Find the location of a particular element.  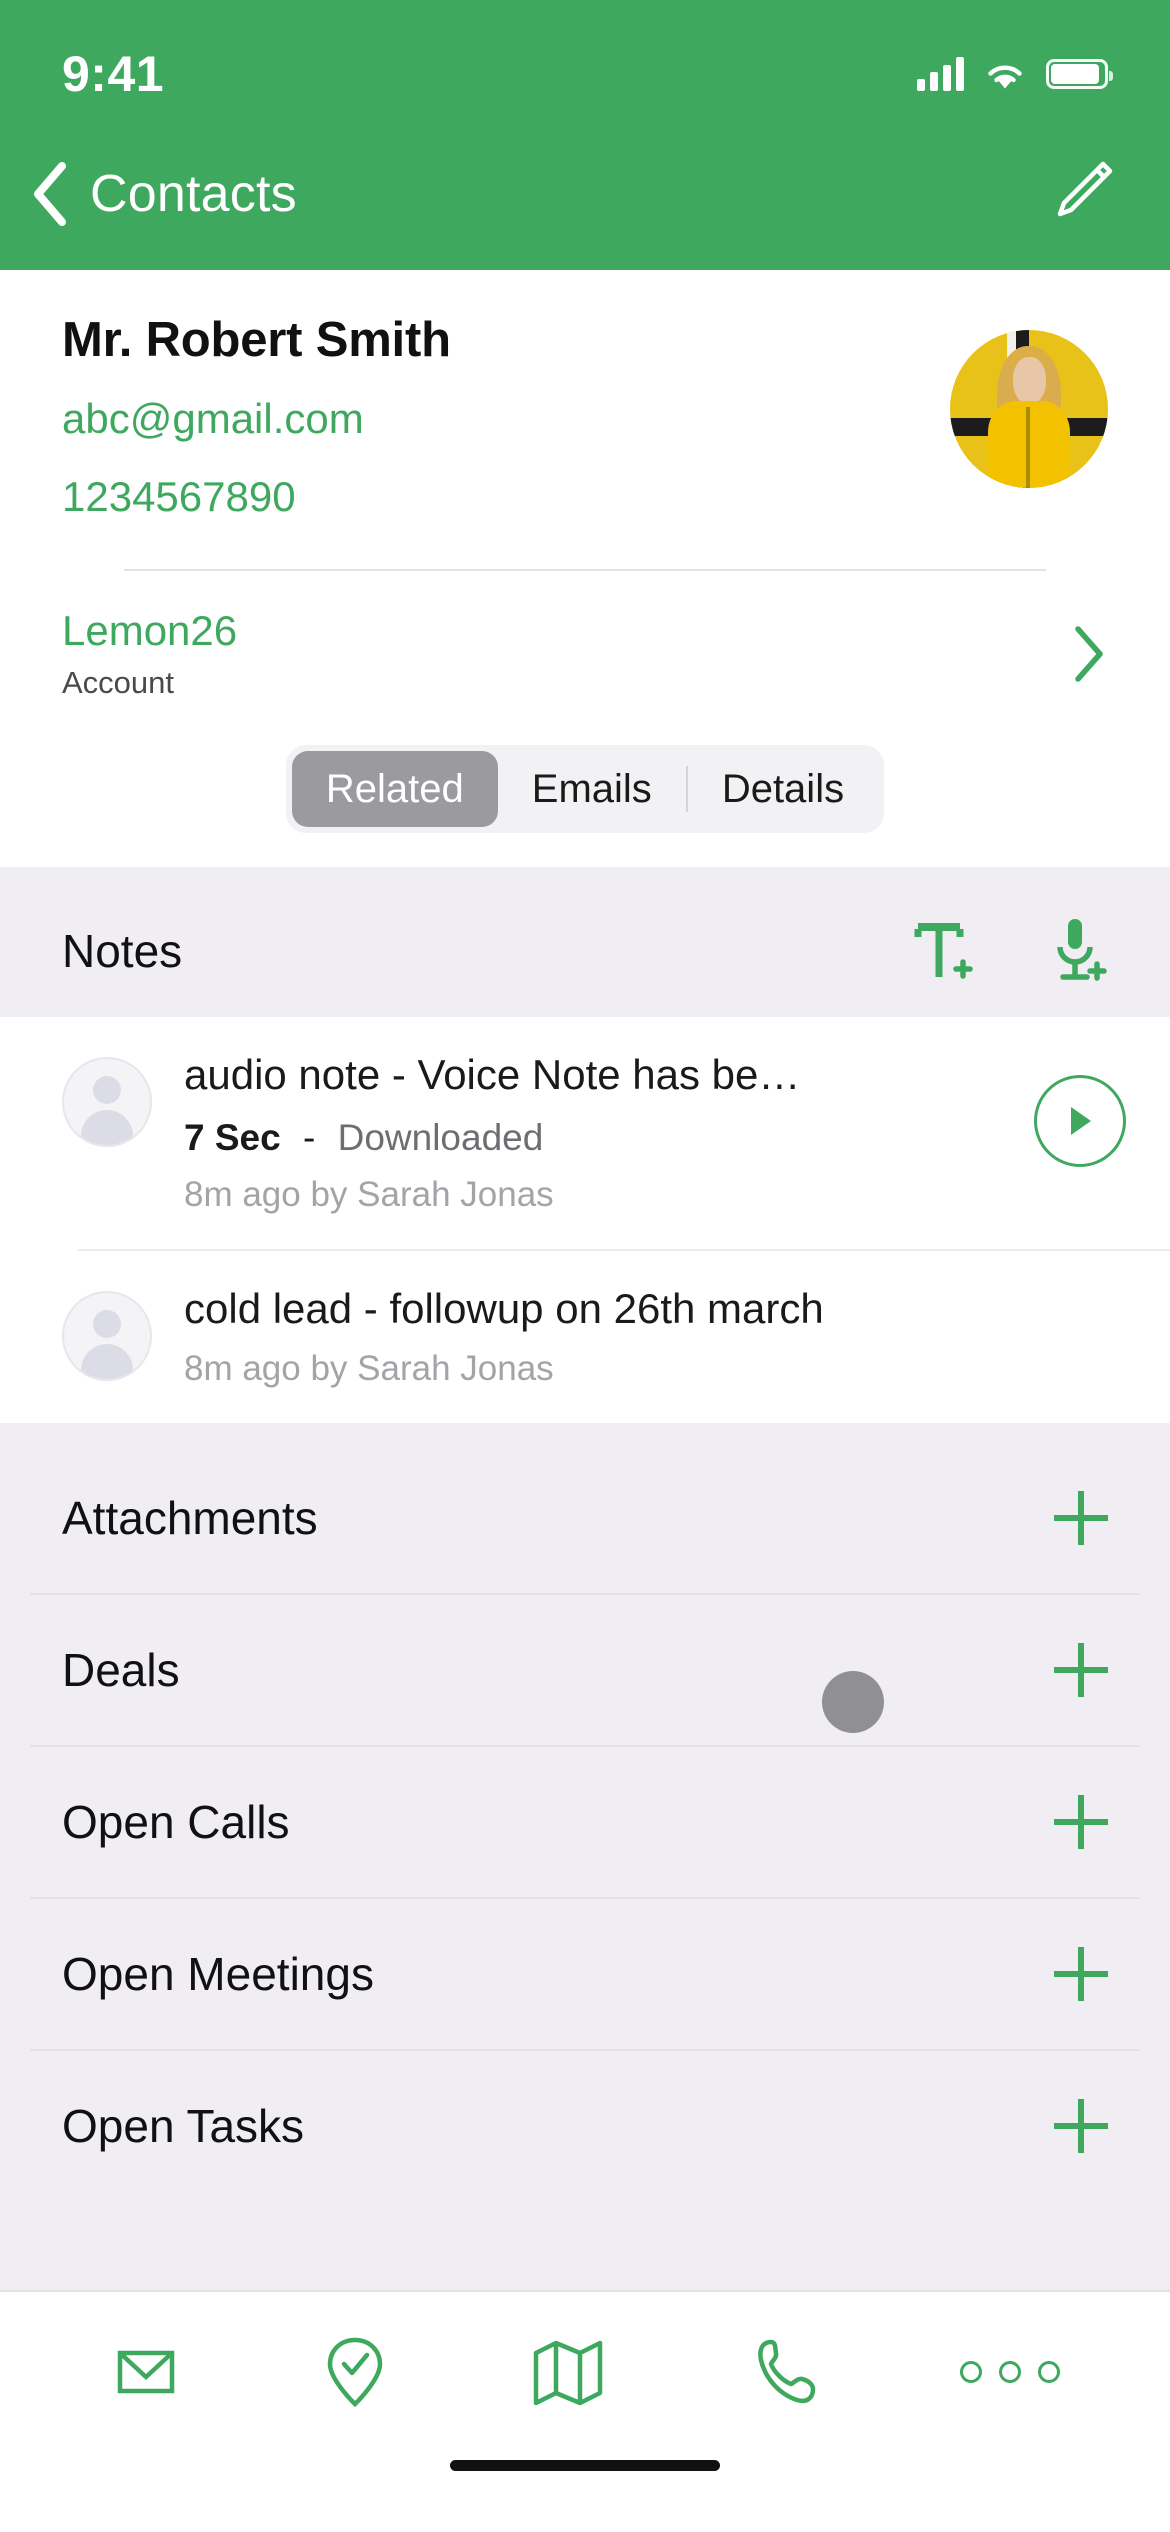

more-button is located at coordinates (1009, 2372).